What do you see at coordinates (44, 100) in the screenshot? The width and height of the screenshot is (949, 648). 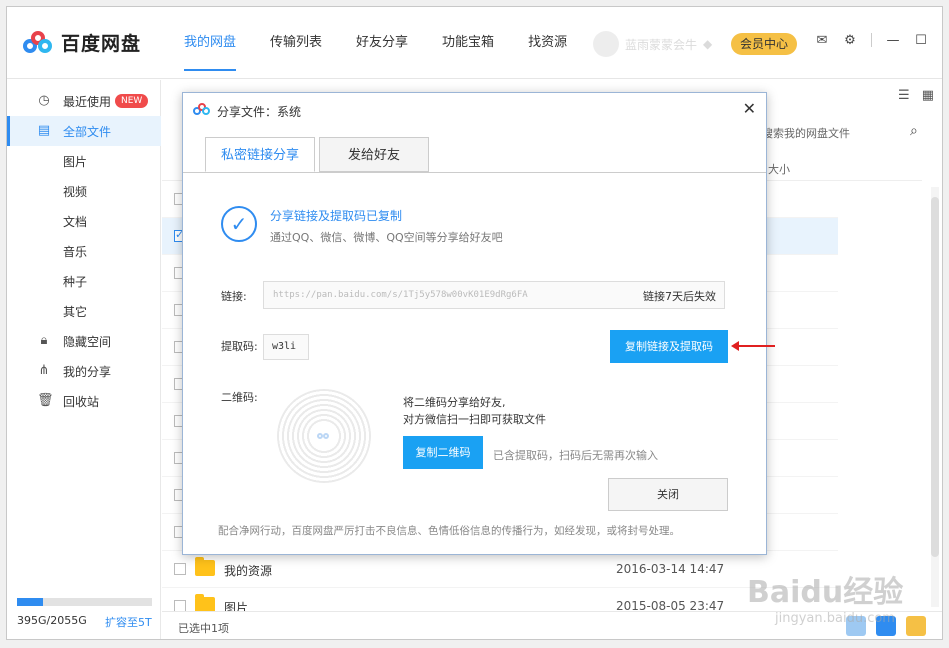 I see `clock-icon: ◷` at bounding box center [44, 100].